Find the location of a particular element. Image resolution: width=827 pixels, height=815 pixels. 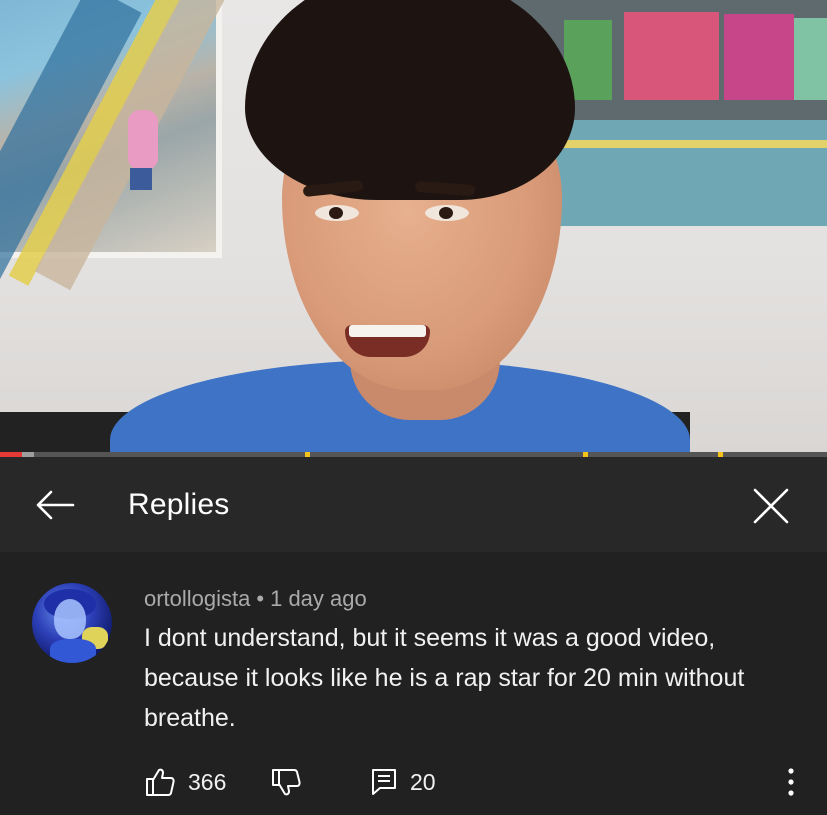

comment-meta: ortollogista • 1 day ago is located at coordinates (255, 599).